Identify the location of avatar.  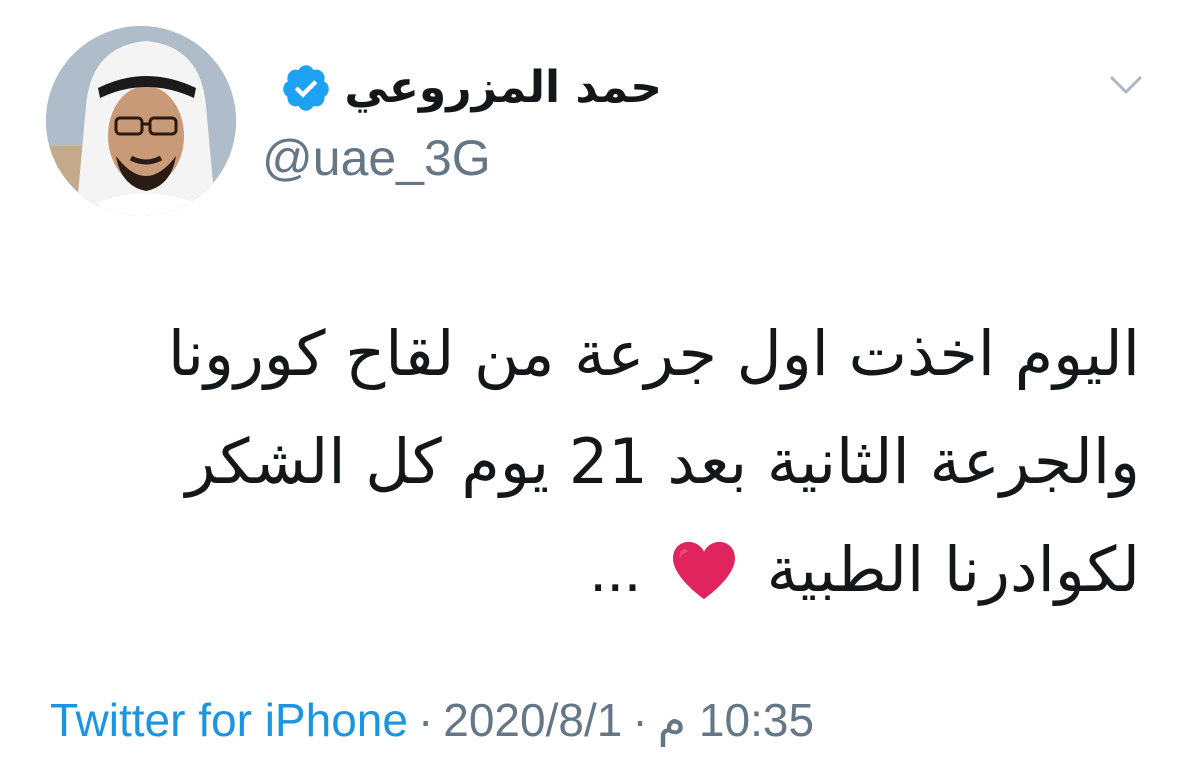
(141, 121).